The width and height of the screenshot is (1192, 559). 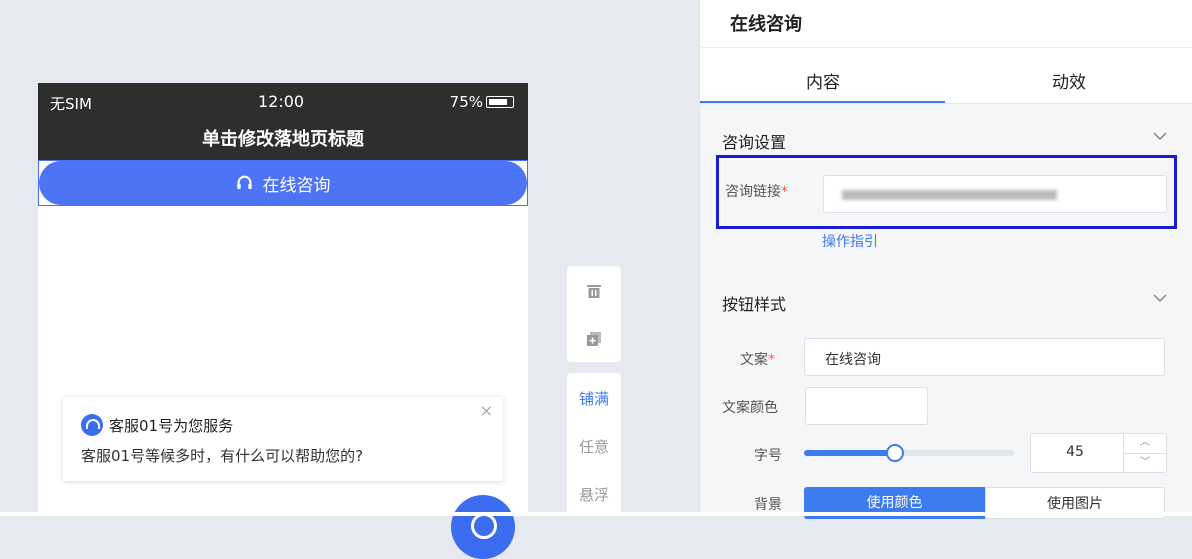 What do you see at coordinates (949, 195) in the screenshot?
I see `redacted-link-value` at bounding box center [949, 195].